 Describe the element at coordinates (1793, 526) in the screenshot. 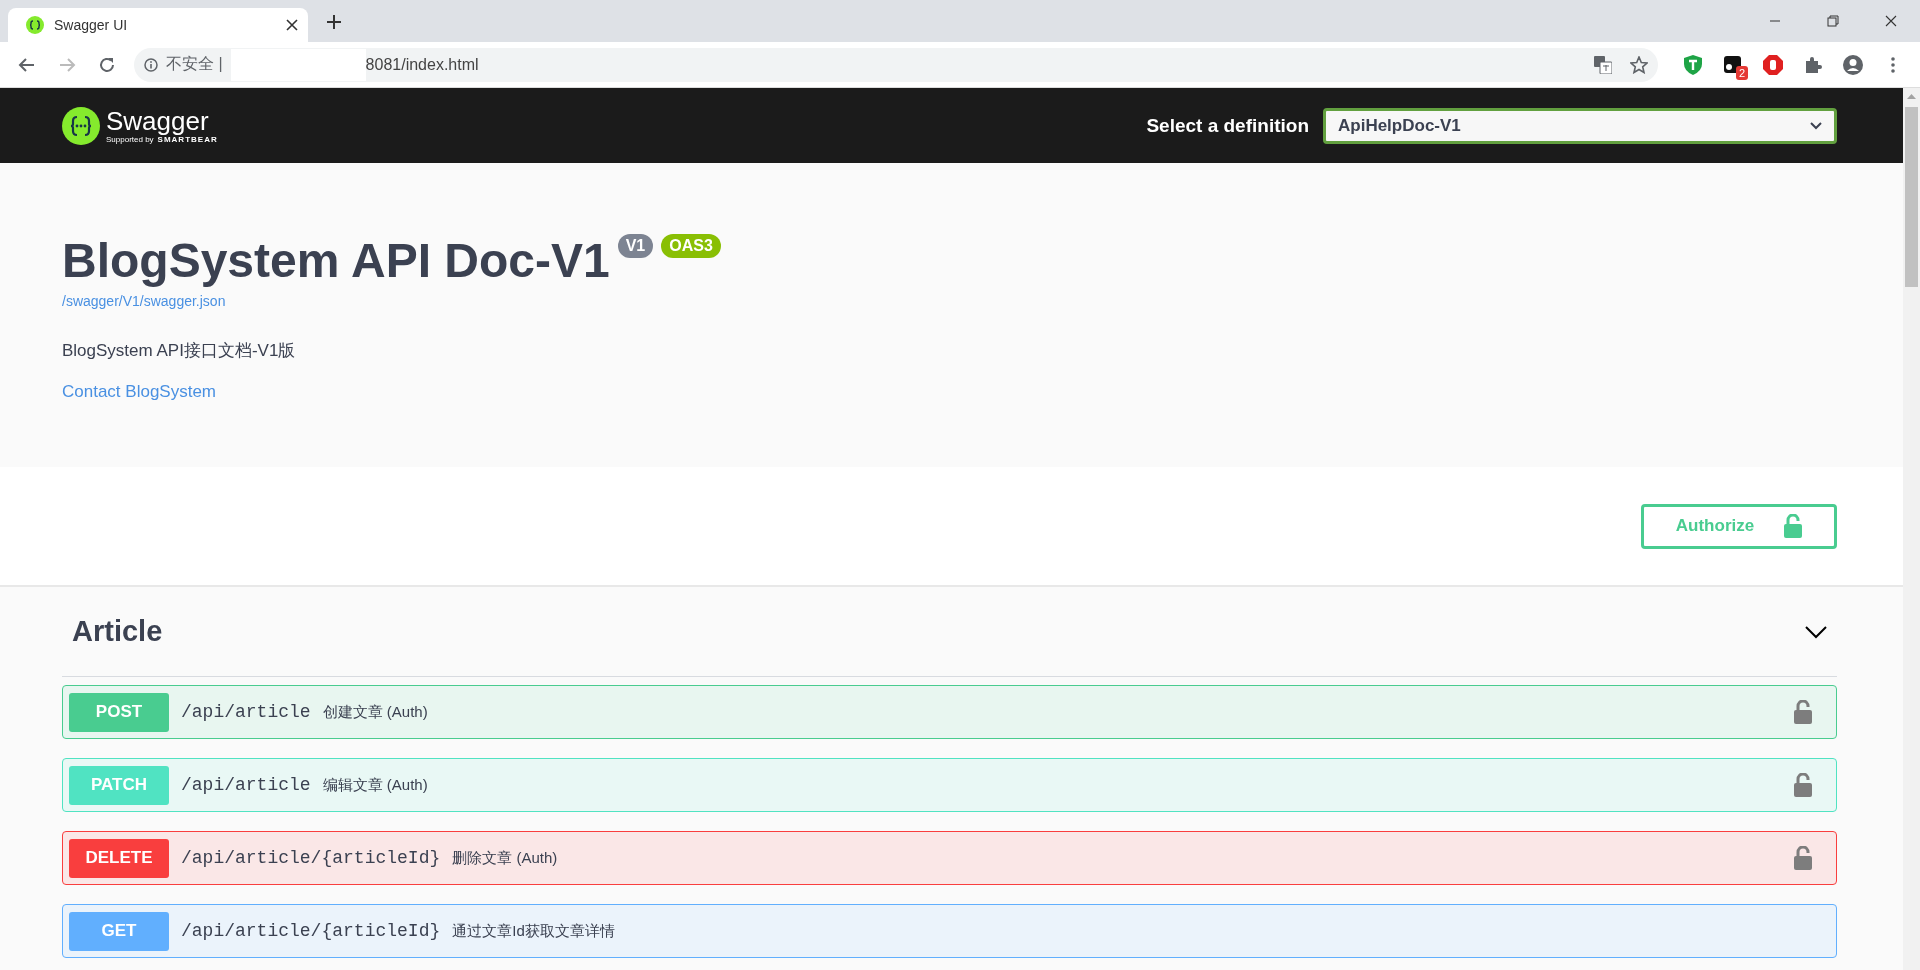

I see `unlock-icon` at that location.